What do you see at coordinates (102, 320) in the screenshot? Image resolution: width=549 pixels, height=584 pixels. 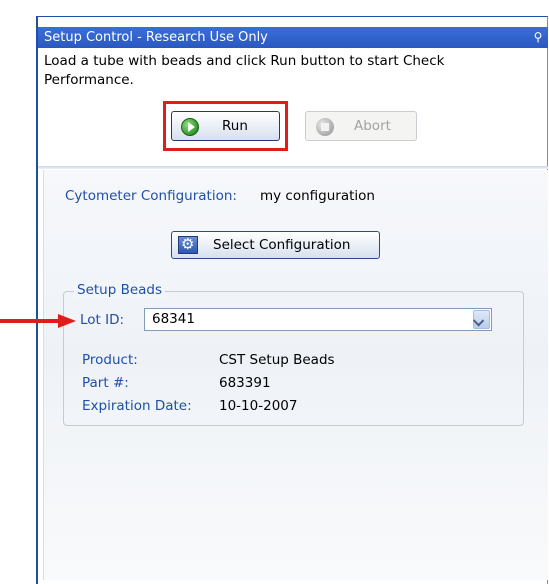 I see `lot-id-label: Lot ID:` at bounding box center [102, 320].